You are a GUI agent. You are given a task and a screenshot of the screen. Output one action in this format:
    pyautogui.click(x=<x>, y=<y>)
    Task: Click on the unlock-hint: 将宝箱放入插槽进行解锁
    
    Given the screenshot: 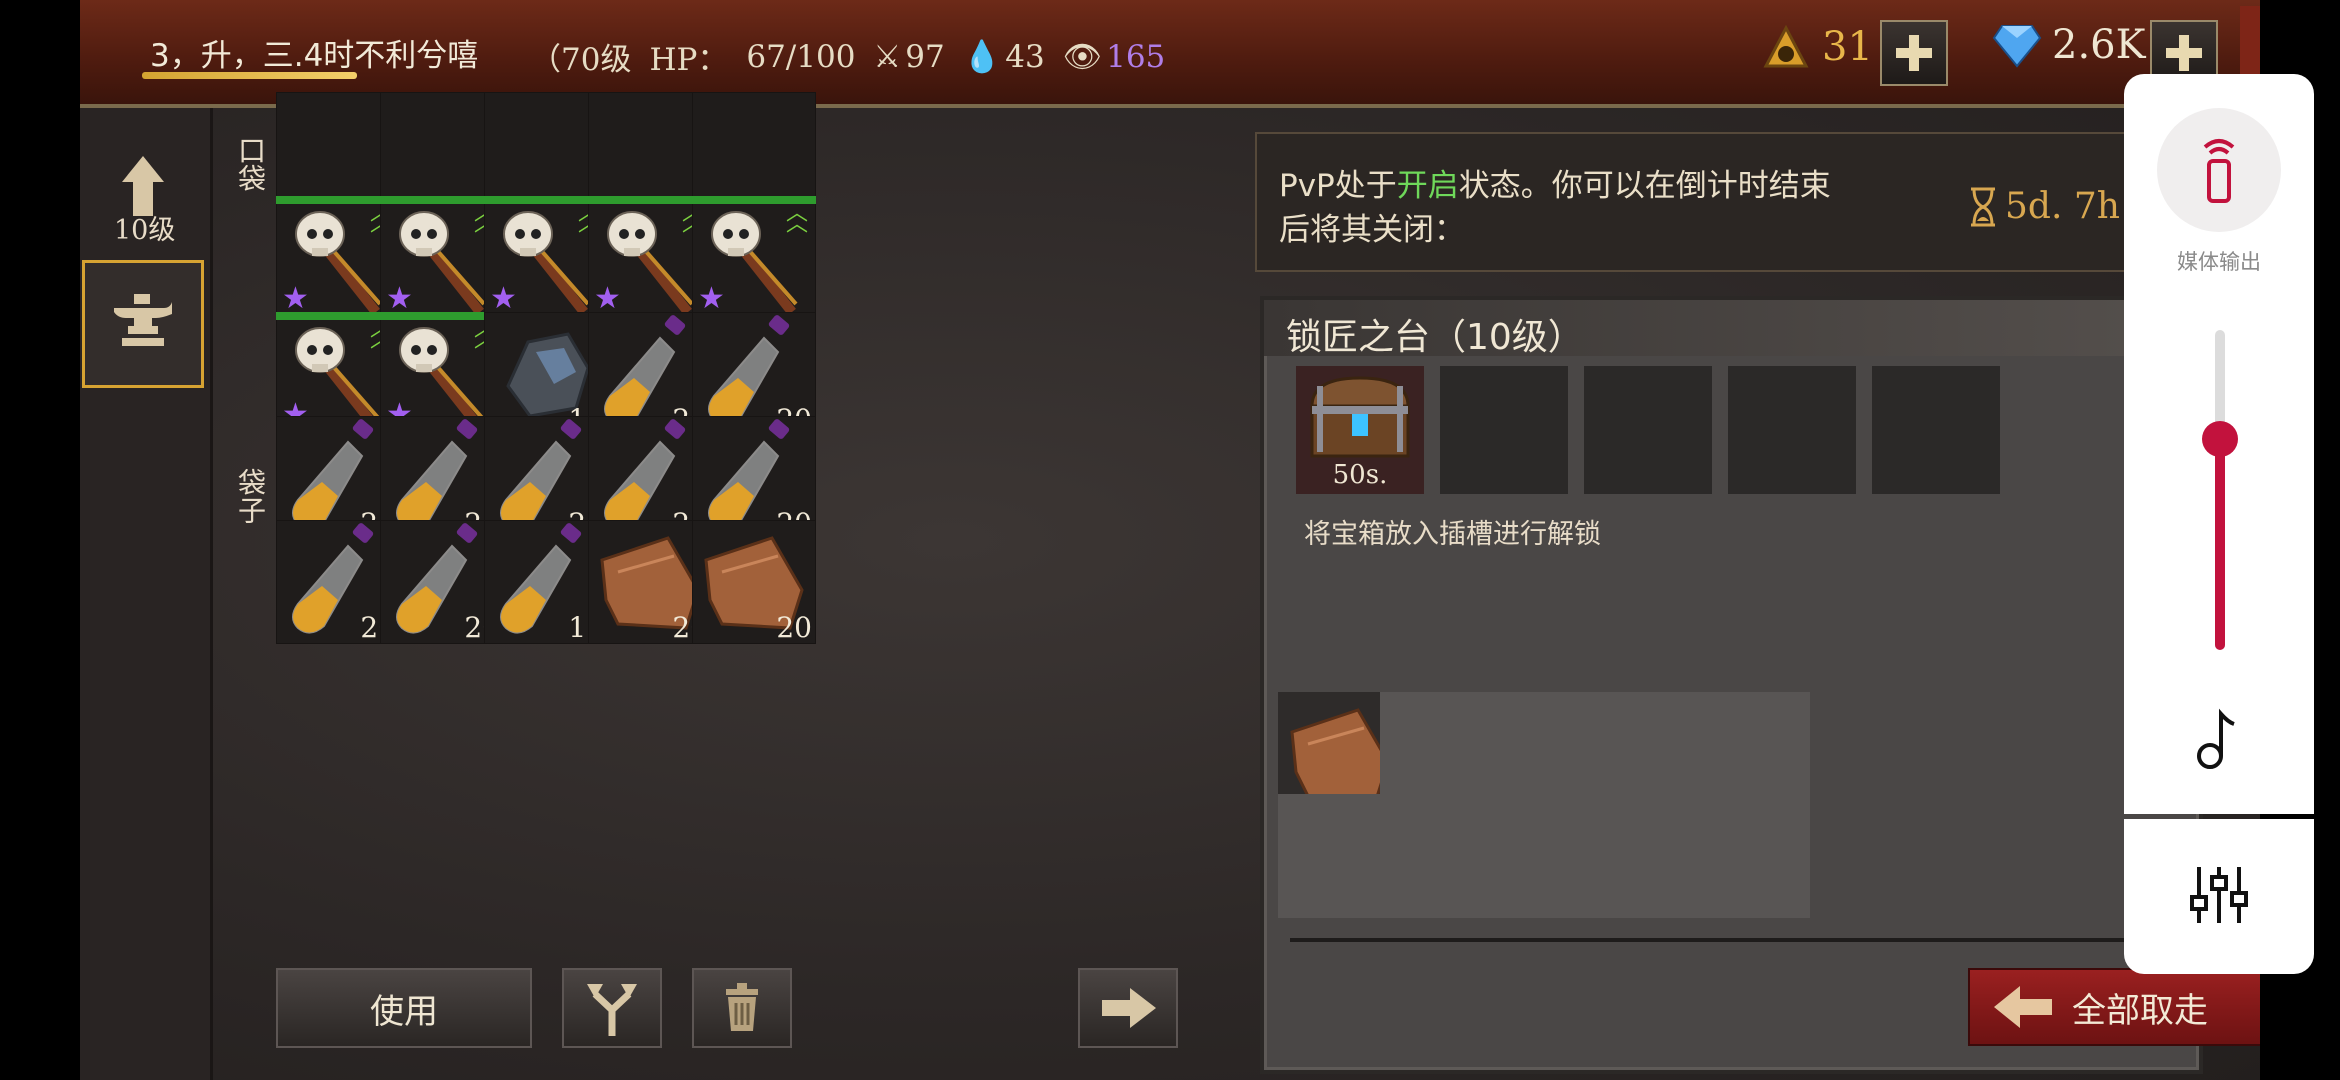 What is the action you would take?
    pyautogui.click(x=1452, y=534)
    